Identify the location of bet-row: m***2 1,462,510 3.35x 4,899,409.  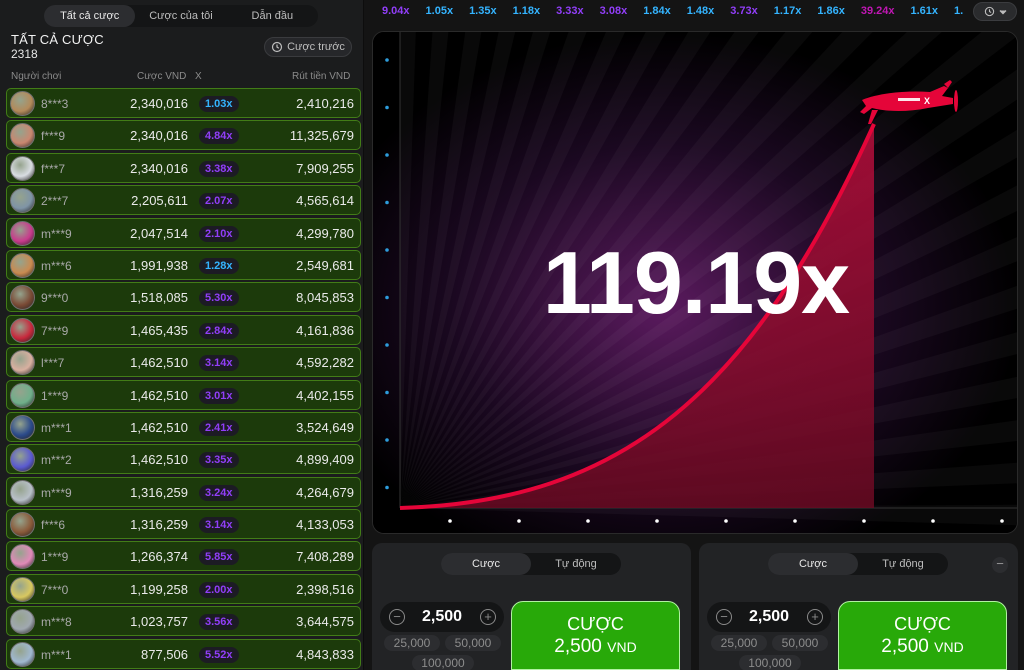
(183, 459).